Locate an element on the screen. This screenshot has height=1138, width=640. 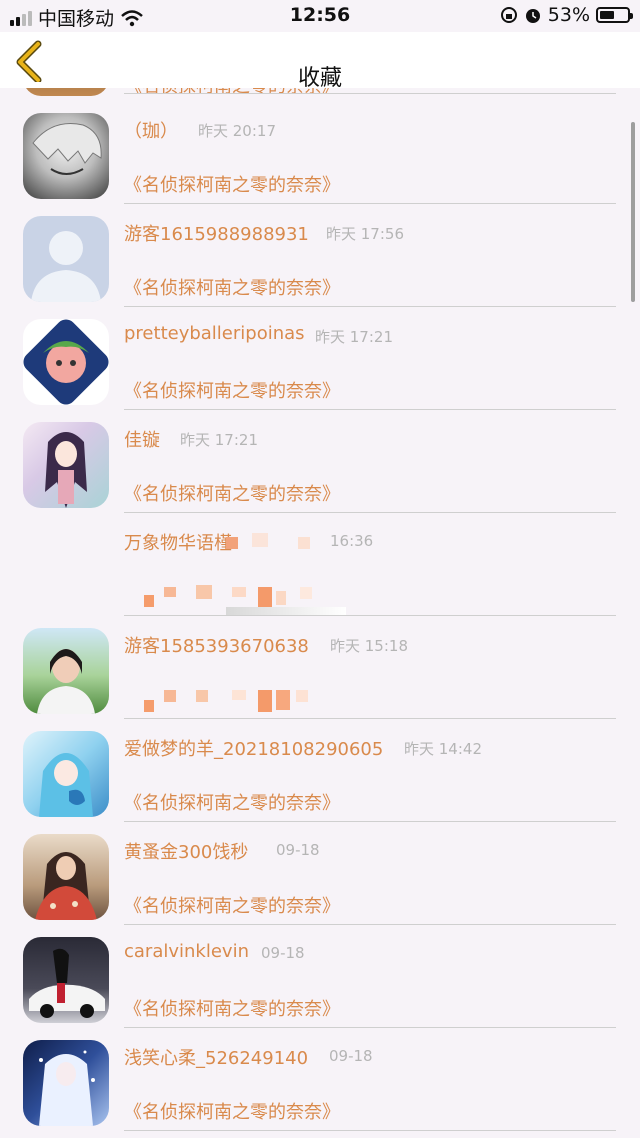
person-silhouette-icon is located at coordinates (66, 266).